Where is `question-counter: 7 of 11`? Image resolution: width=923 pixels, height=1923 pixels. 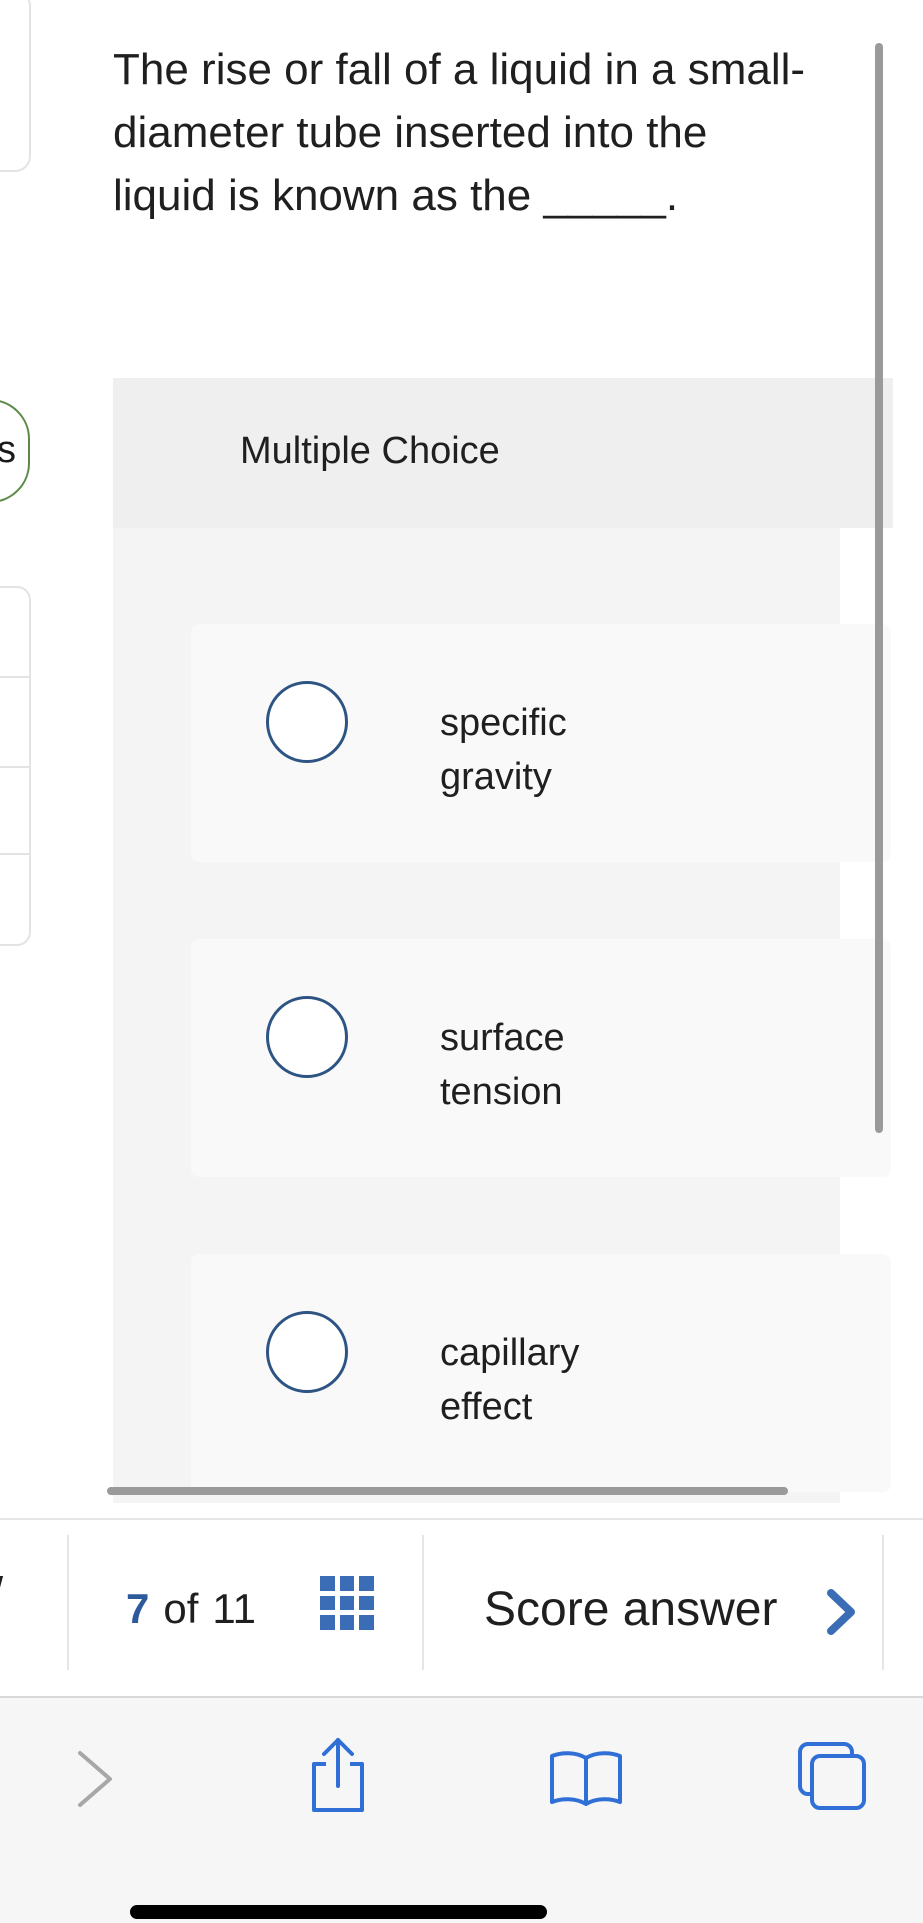
question-counter: 7 of 11 is located at coordinates (191, 1609).